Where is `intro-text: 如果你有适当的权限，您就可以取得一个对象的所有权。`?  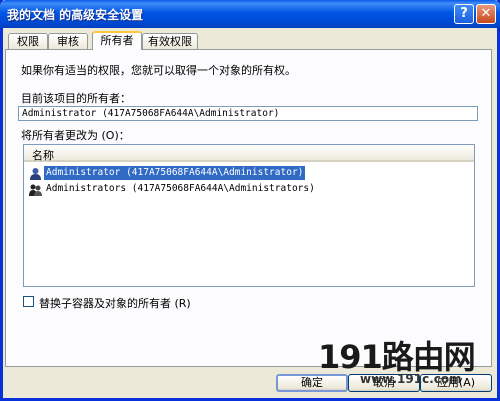
intro-text: 如果你有适当的权限，您就可以取得一个对象的所有权。 is located at coordinates (158, 70).